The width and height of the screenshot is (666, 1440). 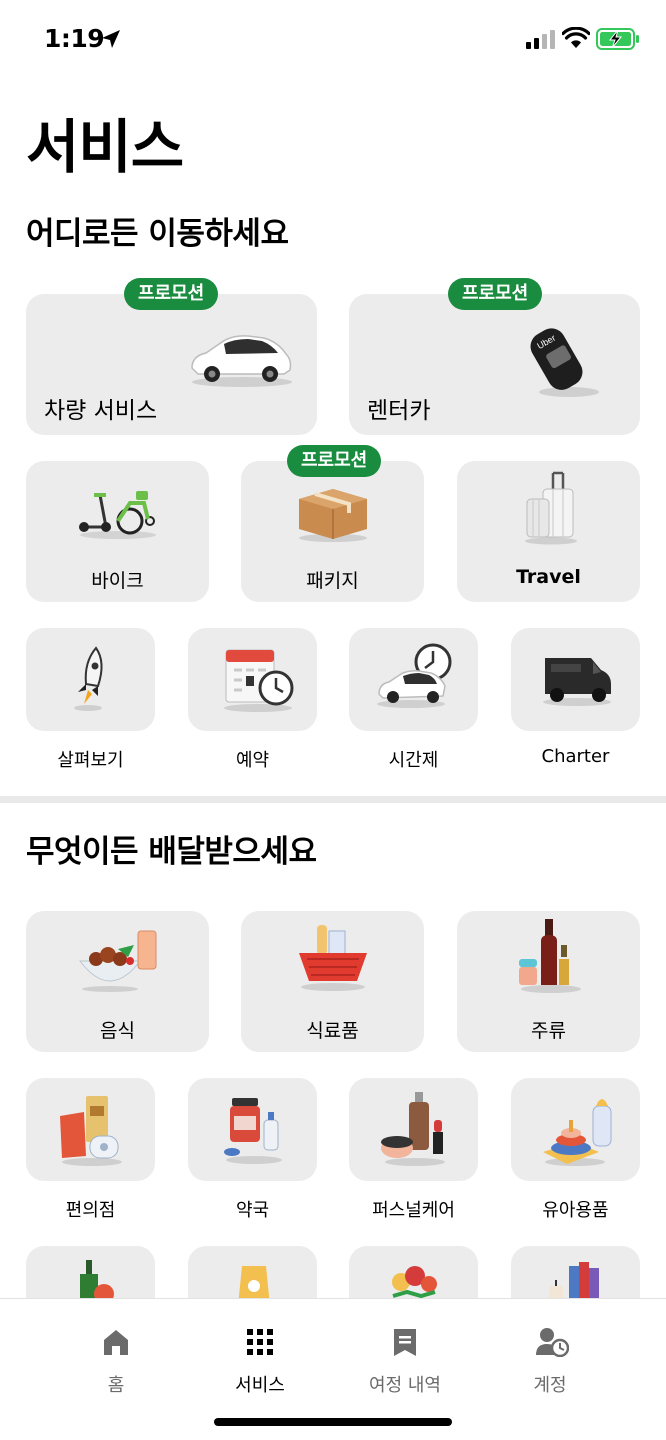 What do you see at coordinates (252, 760) in the screenshot?
I see `tile-label: 예약` at bounding box center [252, 760].